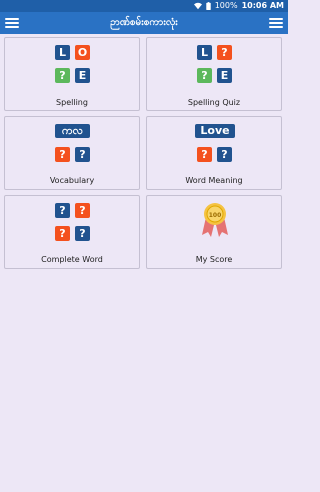 The width and height of the screenshot is (320, 492). What do you see at coordinates (208, 6) in the screenshot?
I see `battery-icon` at bounding box center [208, 6].